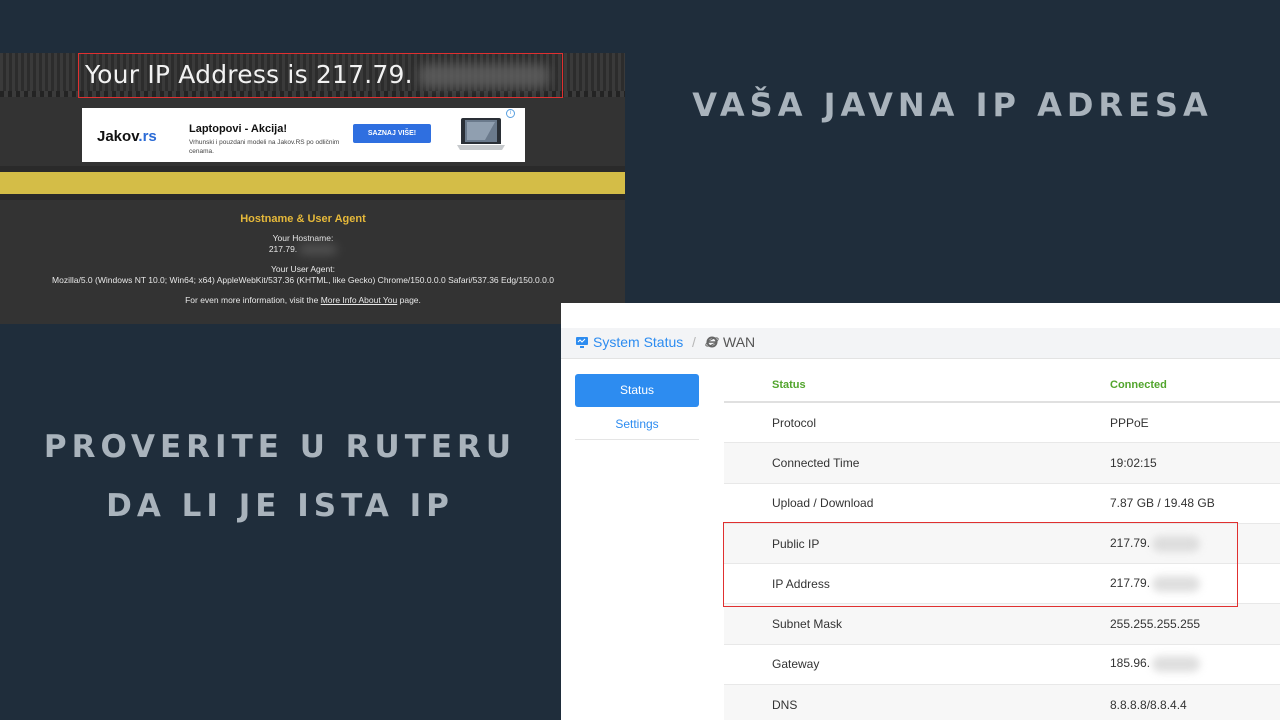  What do you see at coordinates (303, 269) in the screenshot?
I see `user-agent-label: Your User Agent:` at bounding box center [303, 269].